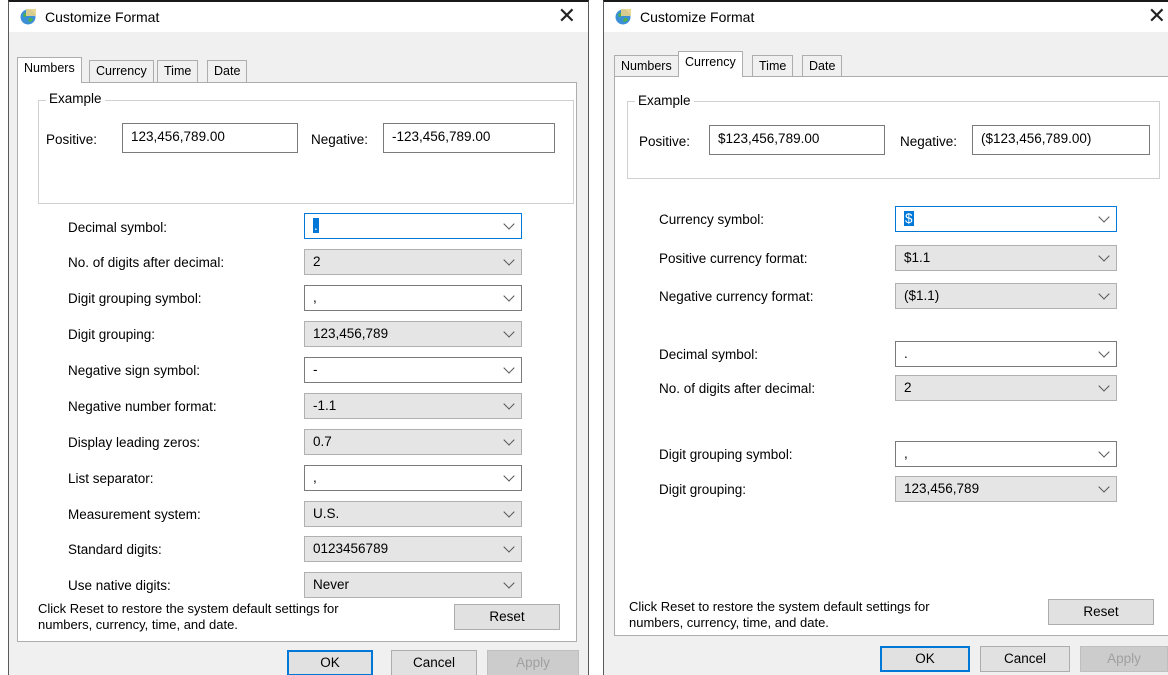 Image resolution: width=1168 pixels, height=675 pixels. Describe the element at coordinates (28, 17) in the screenshot. I see `region-globe-icon` at that location.